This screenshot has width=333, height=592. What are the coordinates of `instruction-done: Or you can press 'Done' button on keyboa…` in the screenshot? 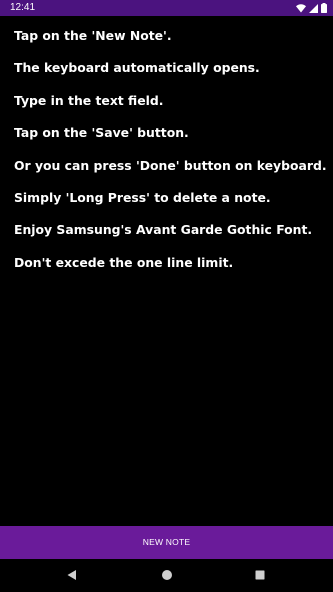 It's located at (170, 165).